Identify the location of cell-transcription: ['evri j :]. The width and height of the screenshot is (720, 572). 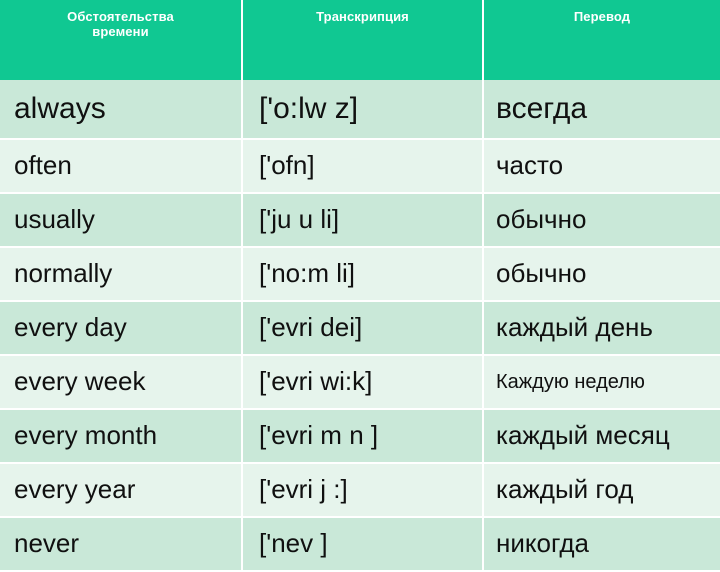
(363, 490).